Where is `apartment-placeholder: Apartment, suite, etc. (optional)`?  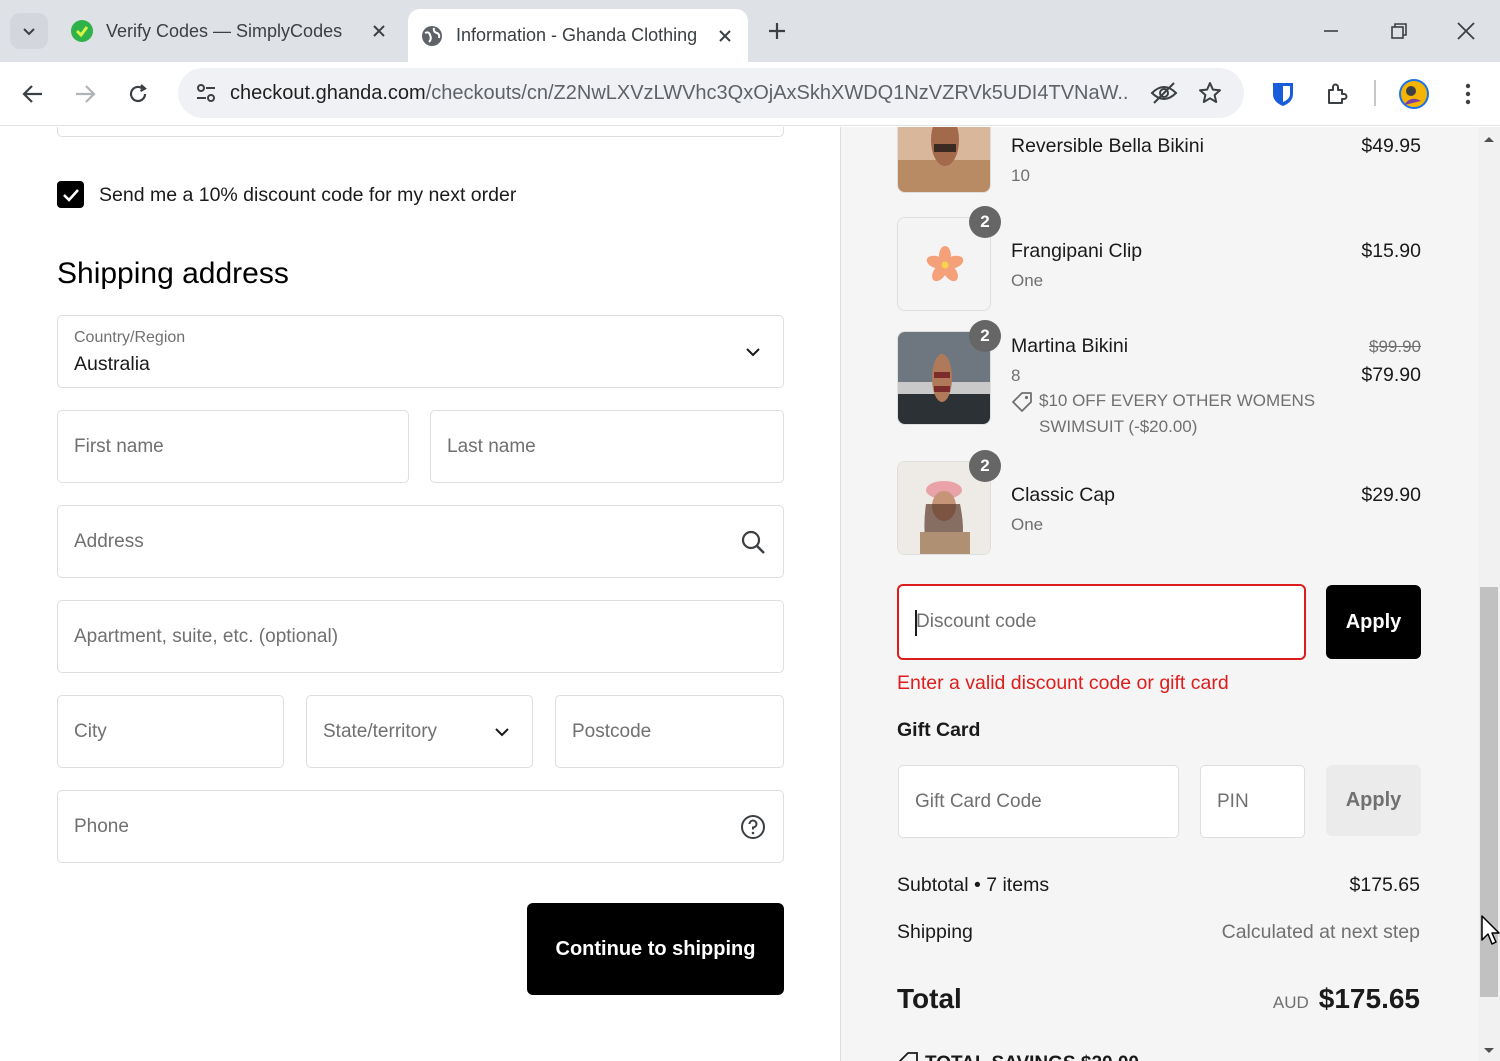
apartment-placeholder: Apartment, suite, etc. (optional) is located at coordinates (206, 636).